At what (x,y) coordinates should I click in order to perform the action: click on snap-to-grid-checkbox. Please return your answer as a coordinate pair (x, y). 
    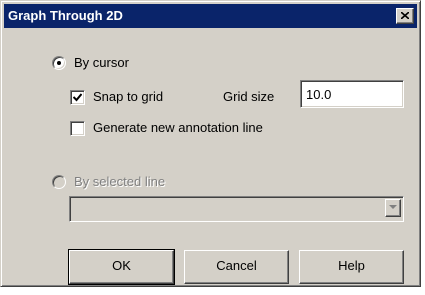
    Looking at the image, I should click on (77, 97).